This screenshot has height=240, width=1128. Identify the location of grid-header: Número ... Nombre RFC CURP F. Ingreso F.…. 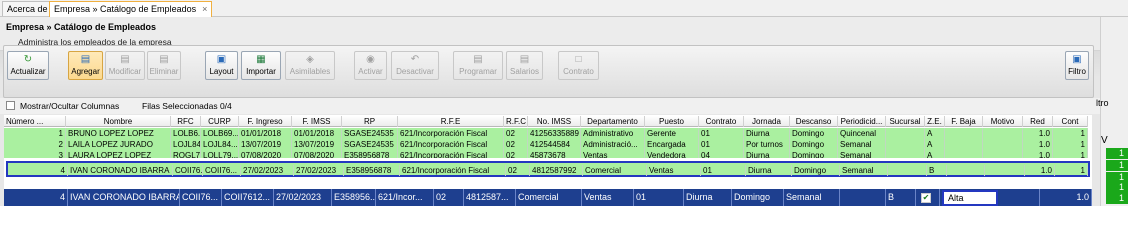
(546, 121).